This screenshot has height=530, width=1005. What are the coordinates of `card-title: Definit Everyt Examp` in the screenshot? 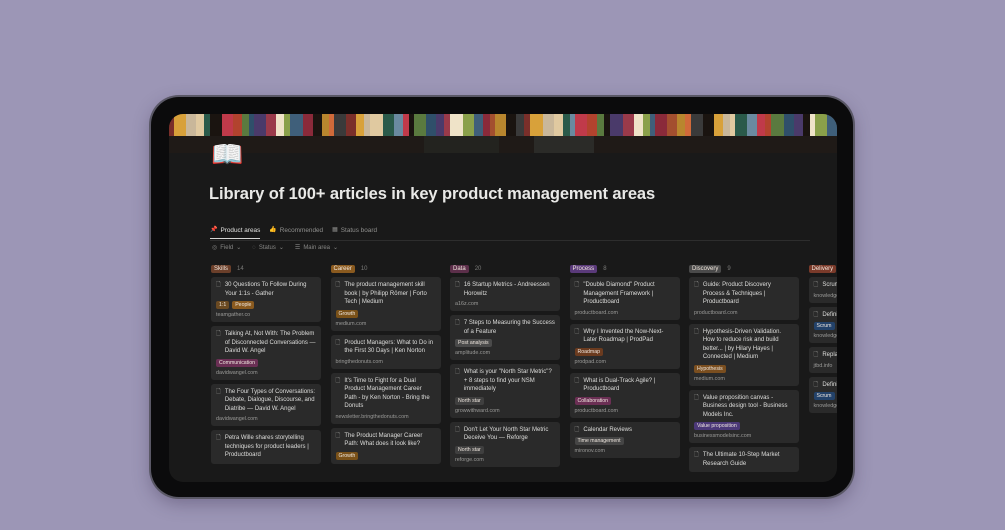 It's located at (829, 384).